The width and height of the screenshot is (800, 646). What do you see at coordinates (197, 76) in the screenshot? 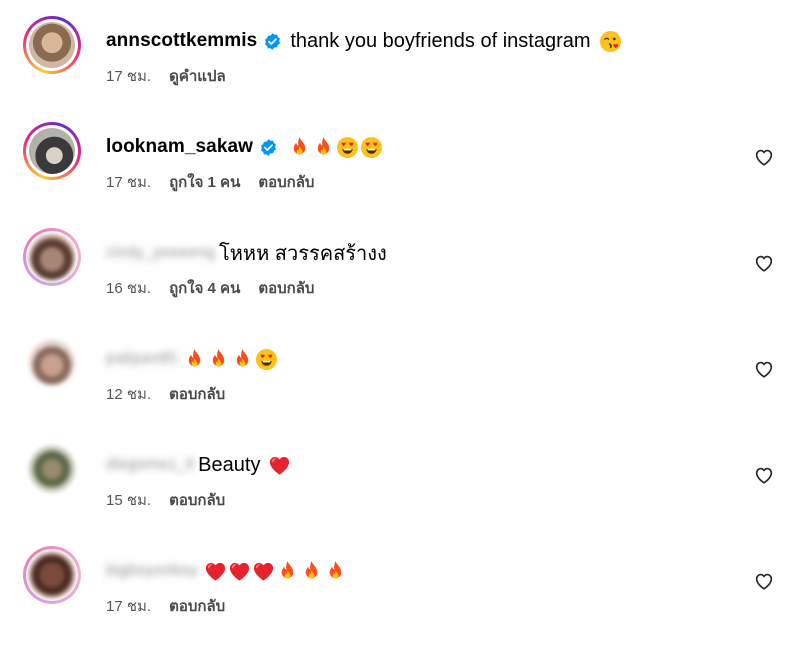
I see `translate-link: ดูคำแปล` at bounding box center [197, 76].